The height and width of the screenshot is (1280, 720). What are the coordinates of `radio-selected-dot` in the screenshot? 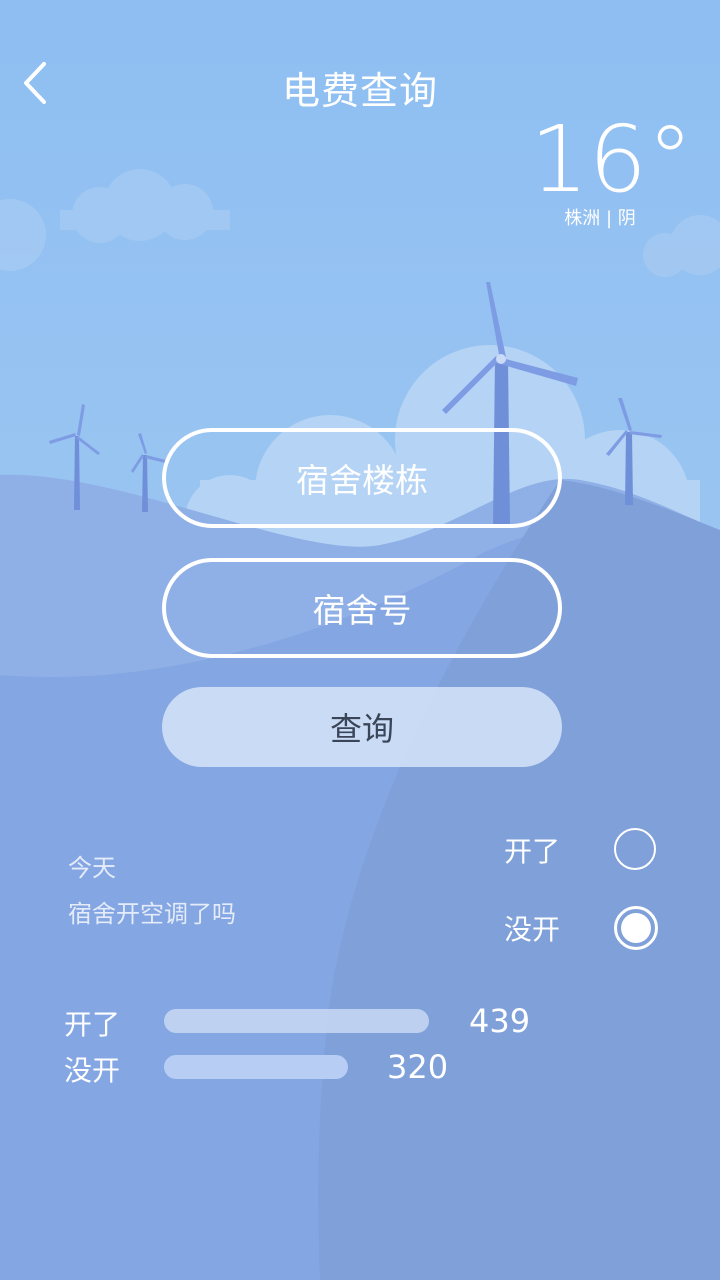 It's located at (636, 928).